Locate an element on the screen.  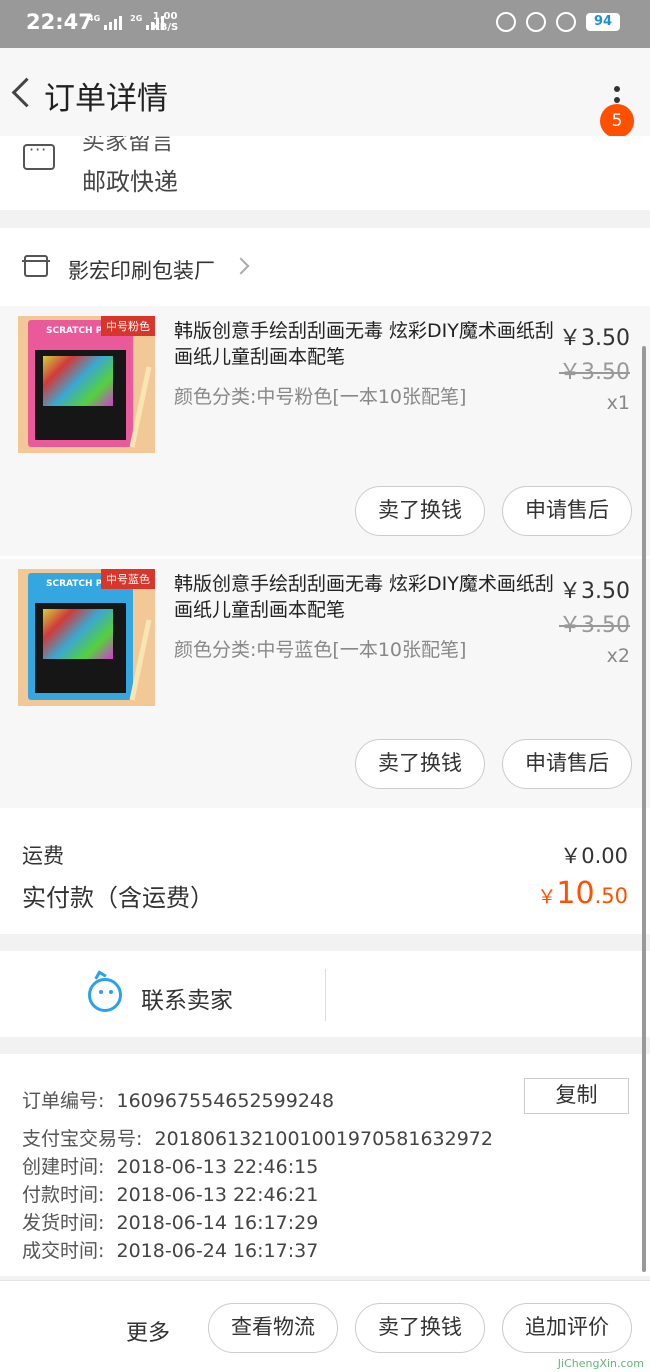
shipped-time-row: 发货时间: 2018-06-14 16:17:29 is located at coordinates (170, 1221).